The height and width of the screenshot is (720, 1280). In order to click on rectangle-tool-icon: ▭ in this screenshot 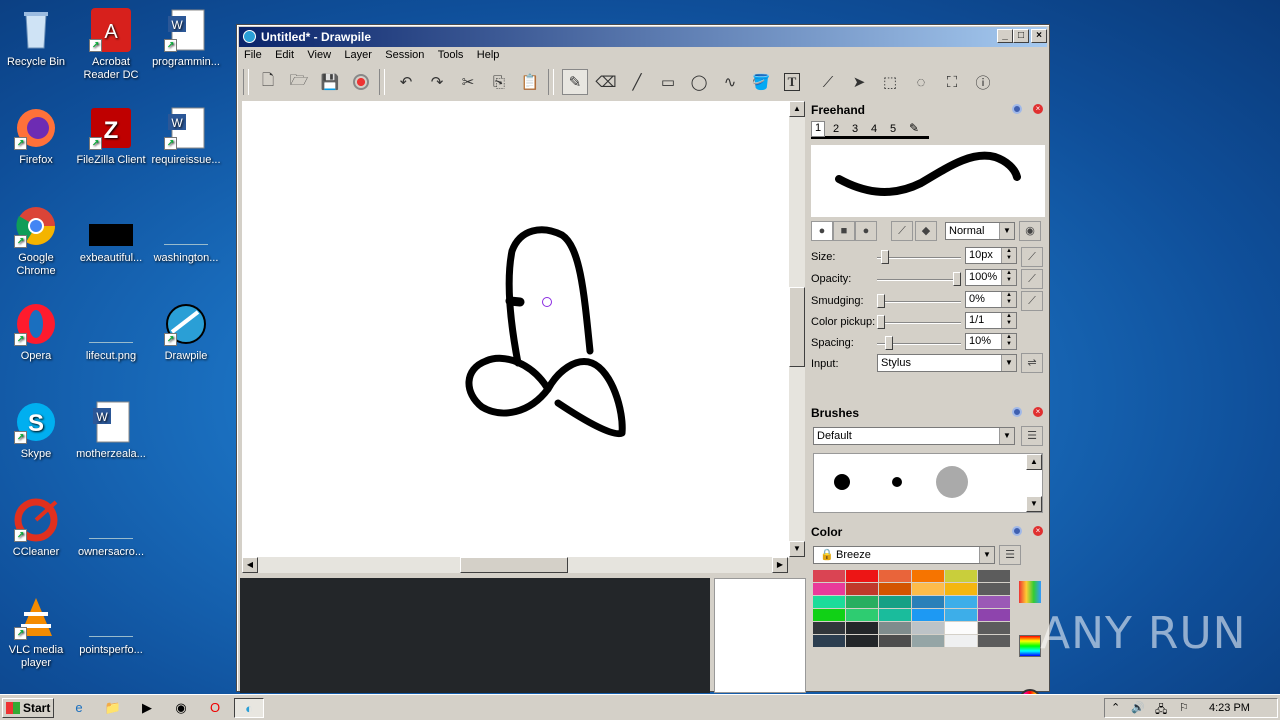, I will do `click(668, 82)`.